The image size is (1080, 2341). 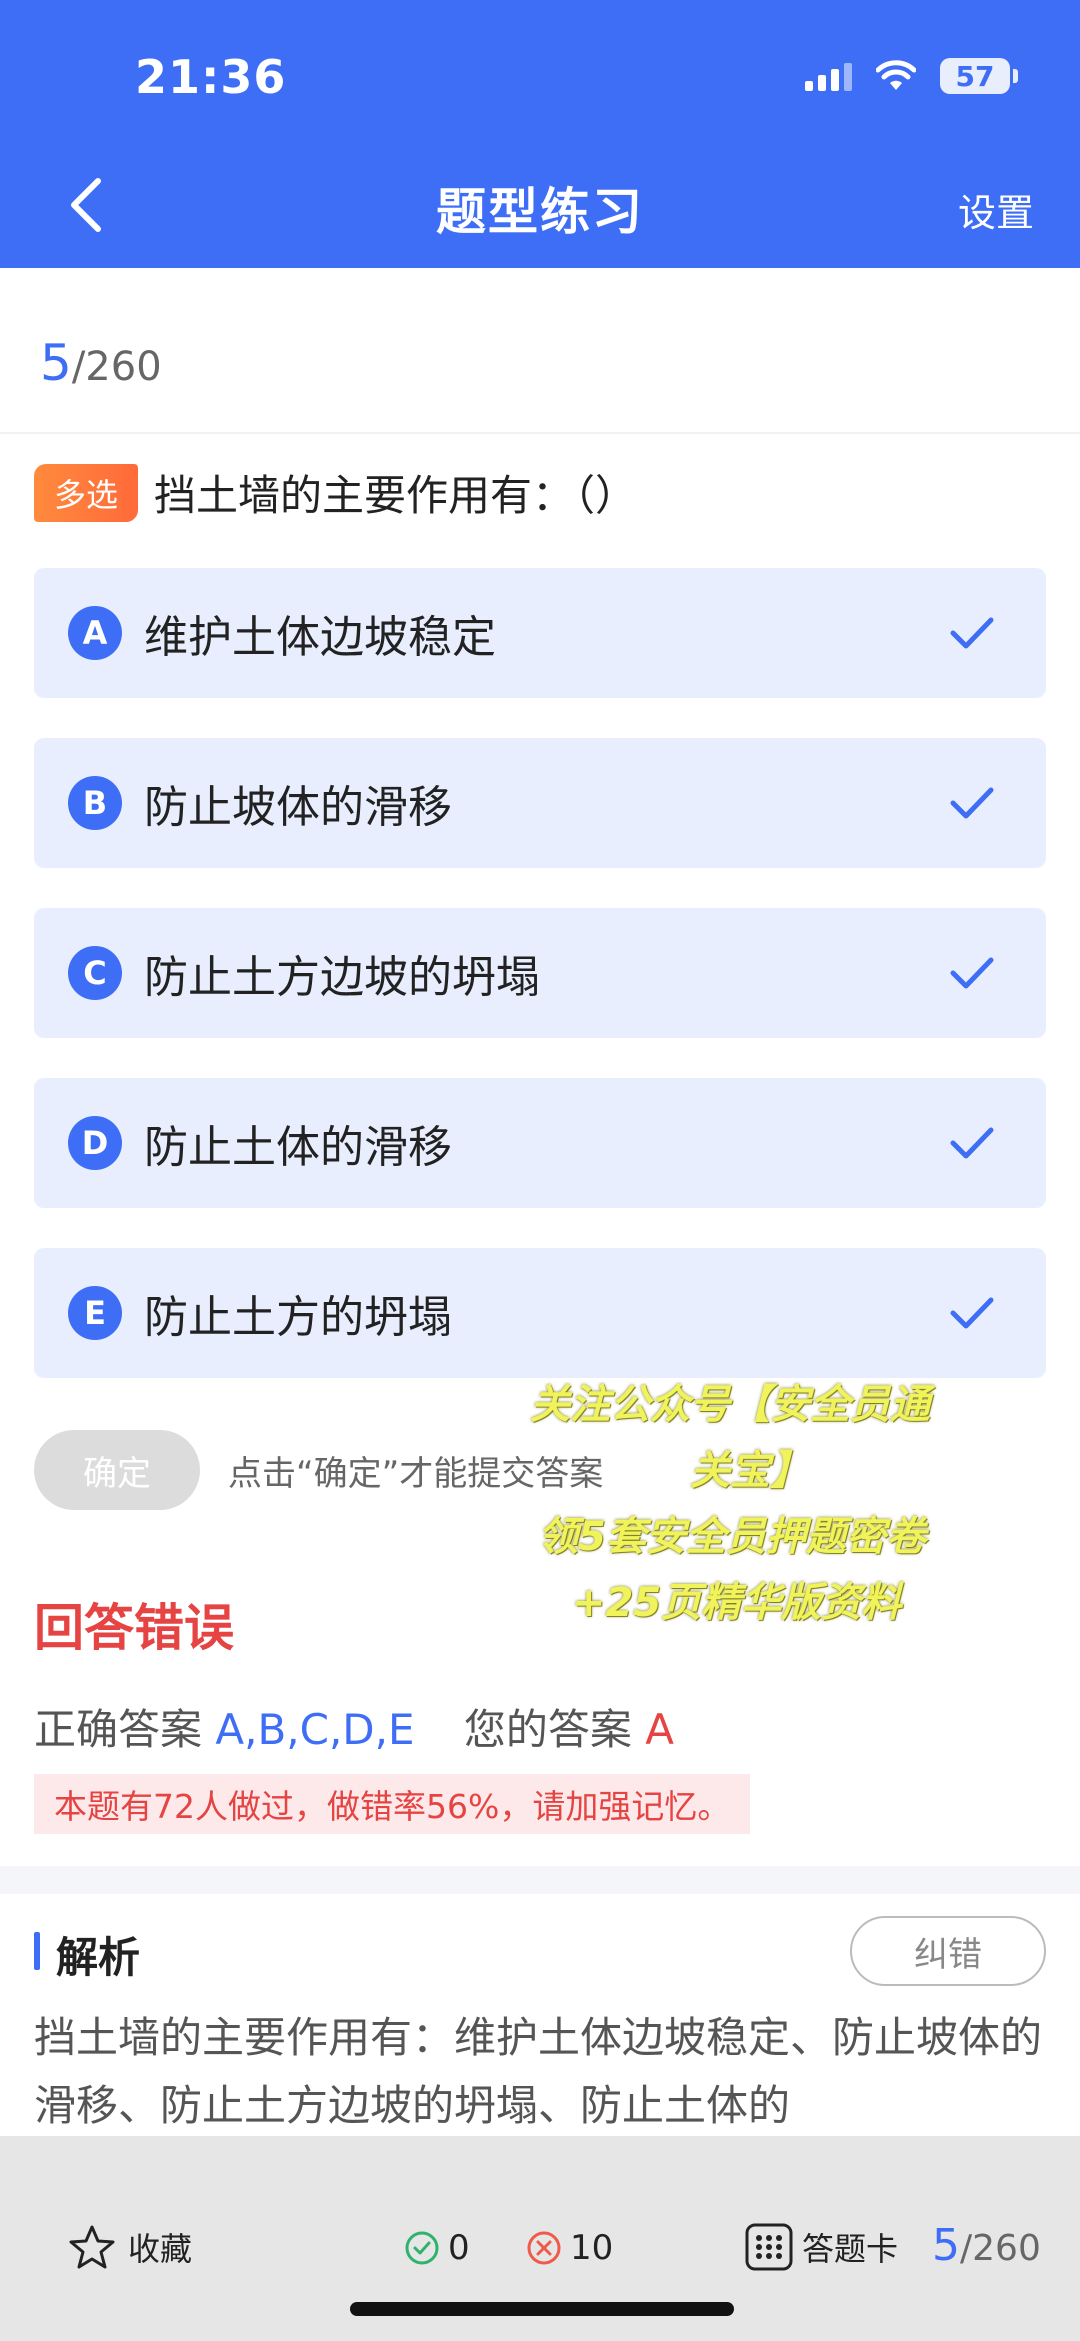 What do you see at coordinates (211, 77) in the screenshot?
I see `status-time: 21:36` at bounding box center [211, 77].